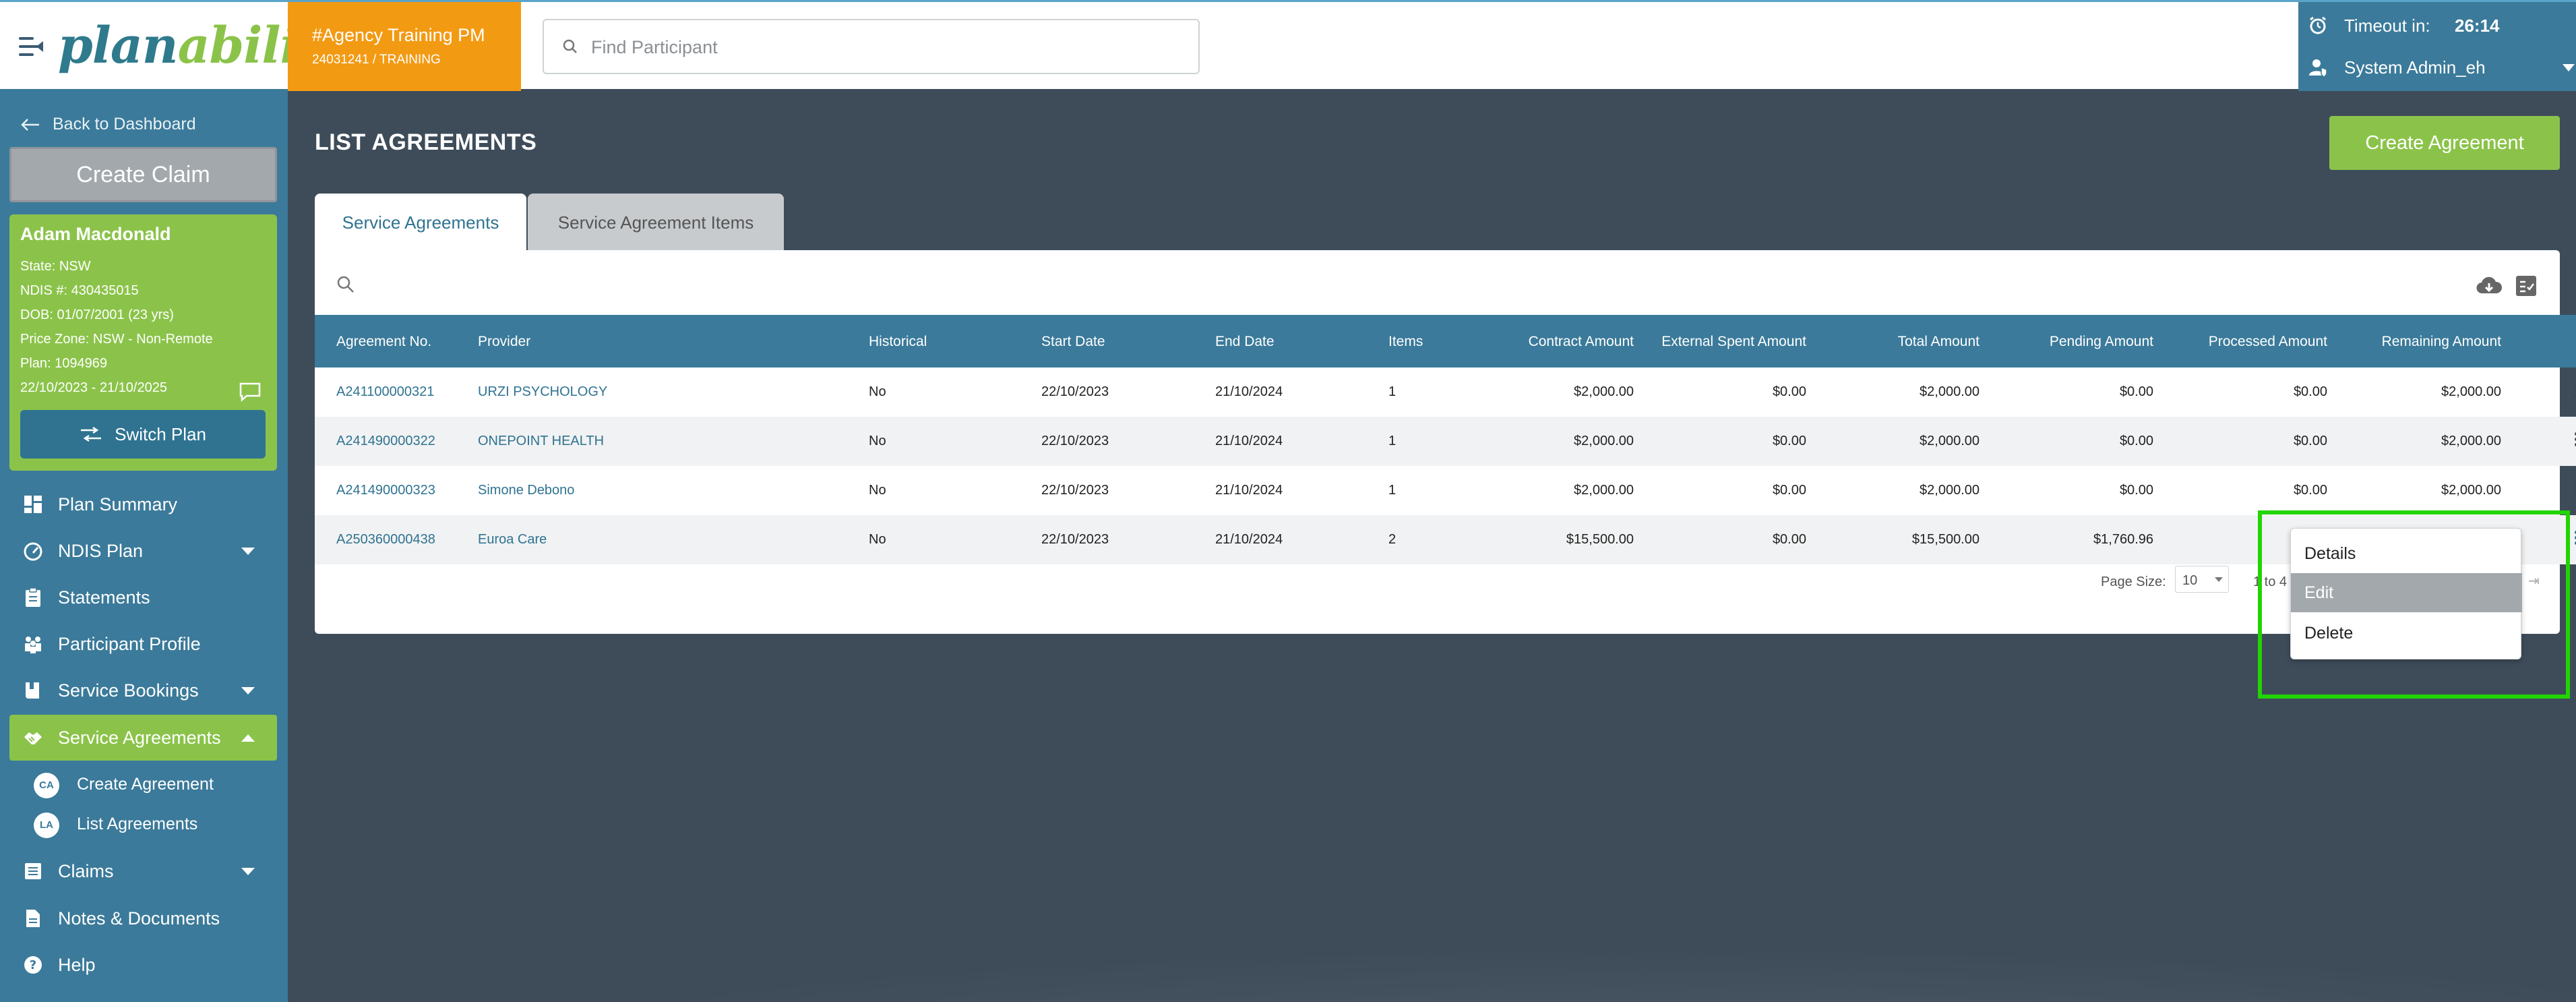 This screenshot has height=1002, width=2576. I want to click on find-participant-box, so click(872, 46).